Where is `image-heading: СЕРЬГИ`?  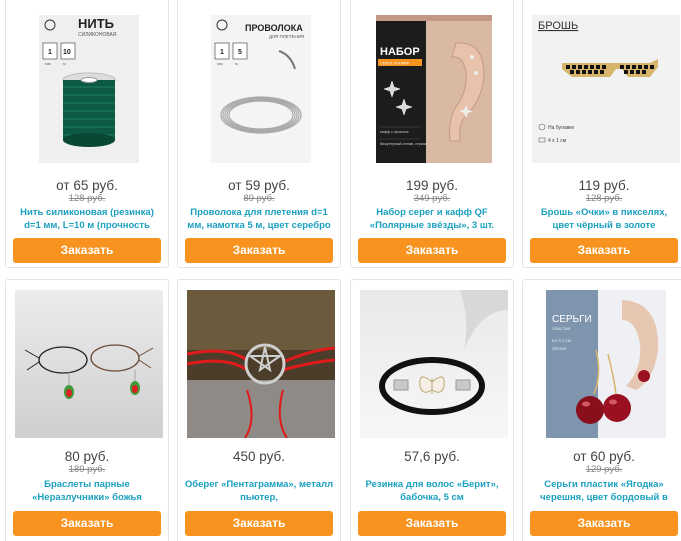
image-heading: СЕРЬГИ is located at coordinates (572, 319).